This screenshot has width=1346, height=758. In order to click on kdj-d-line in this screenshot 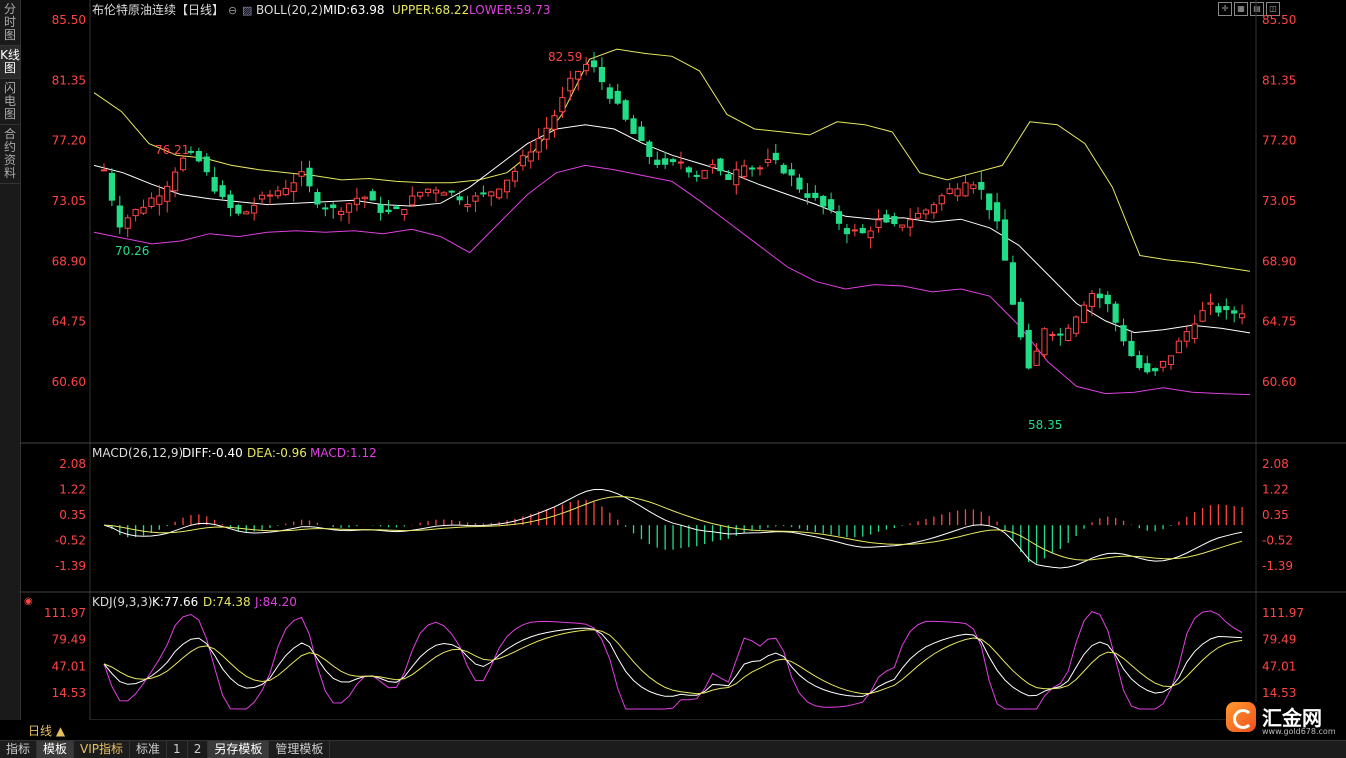, I will do `click(673, 662)`.